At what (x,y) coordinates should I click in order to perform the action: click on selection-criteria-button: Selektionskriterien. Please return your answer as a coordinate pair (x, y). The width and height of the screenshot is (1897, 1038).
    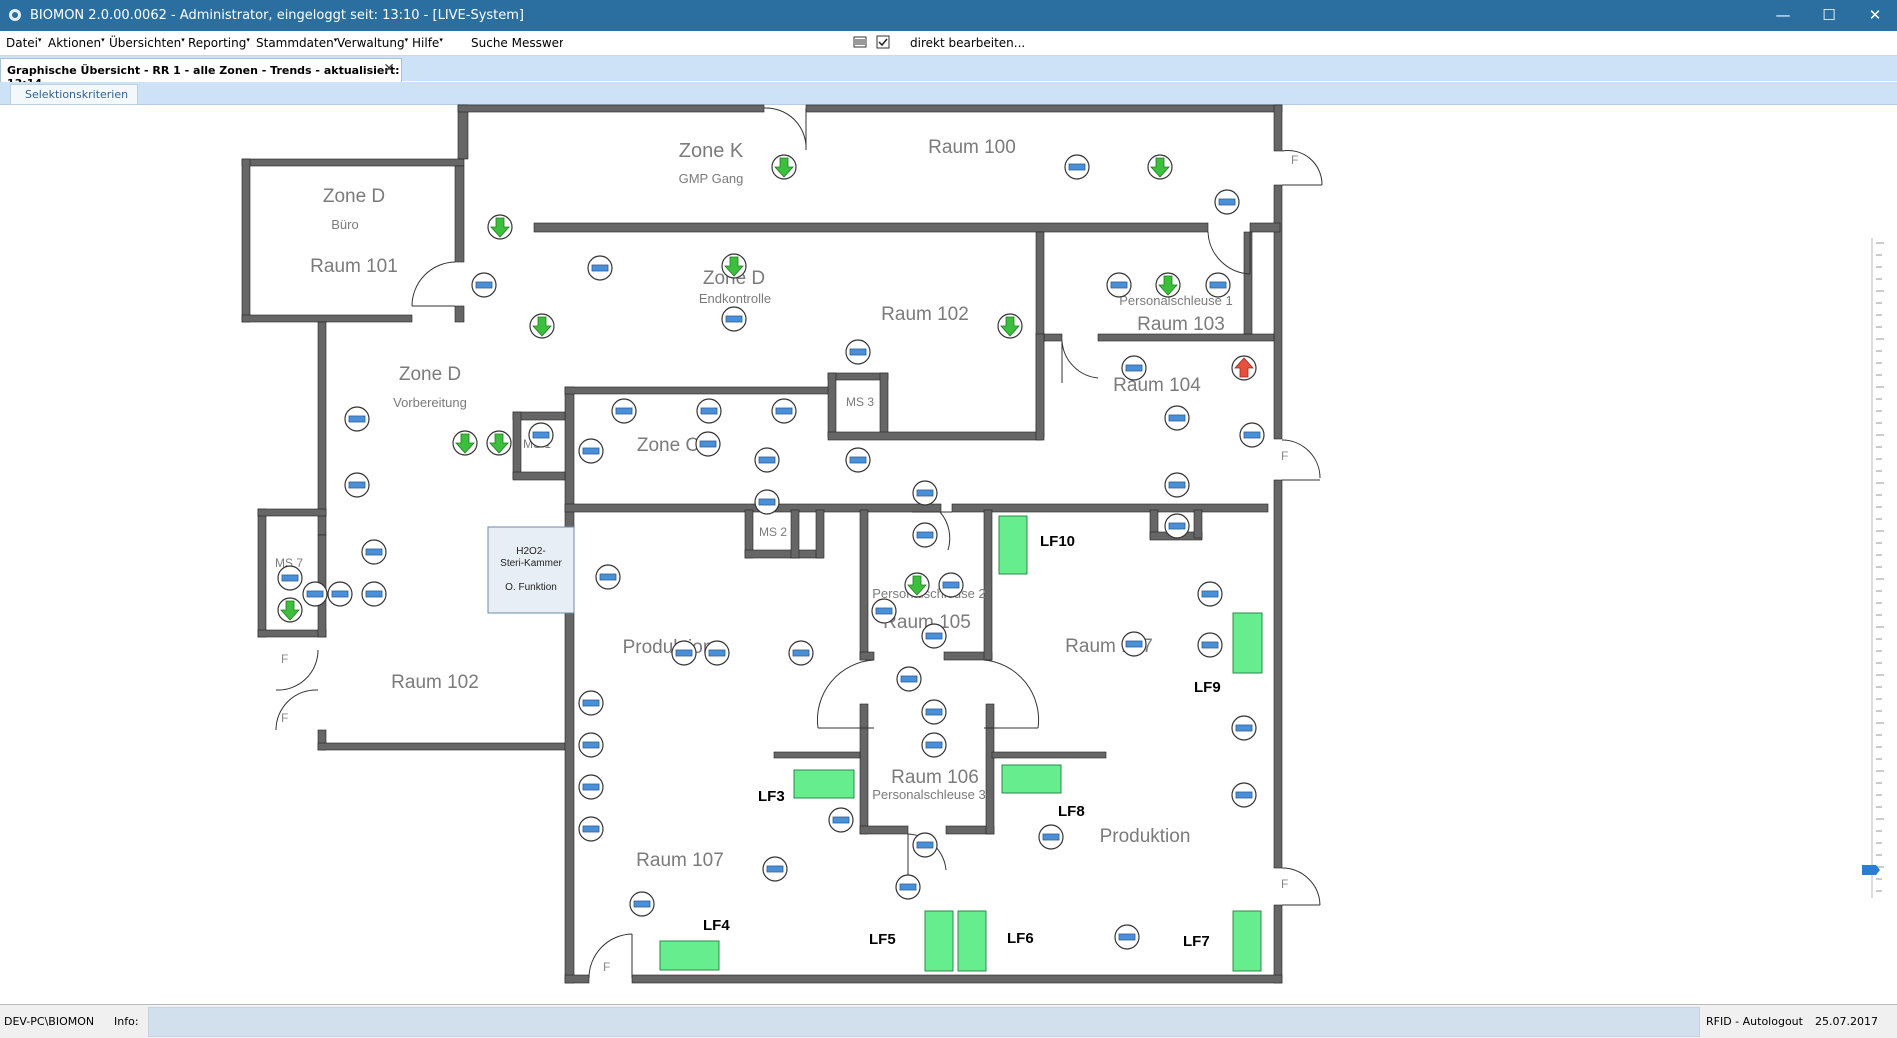
    Looking at the image, I should click on (74, 94).